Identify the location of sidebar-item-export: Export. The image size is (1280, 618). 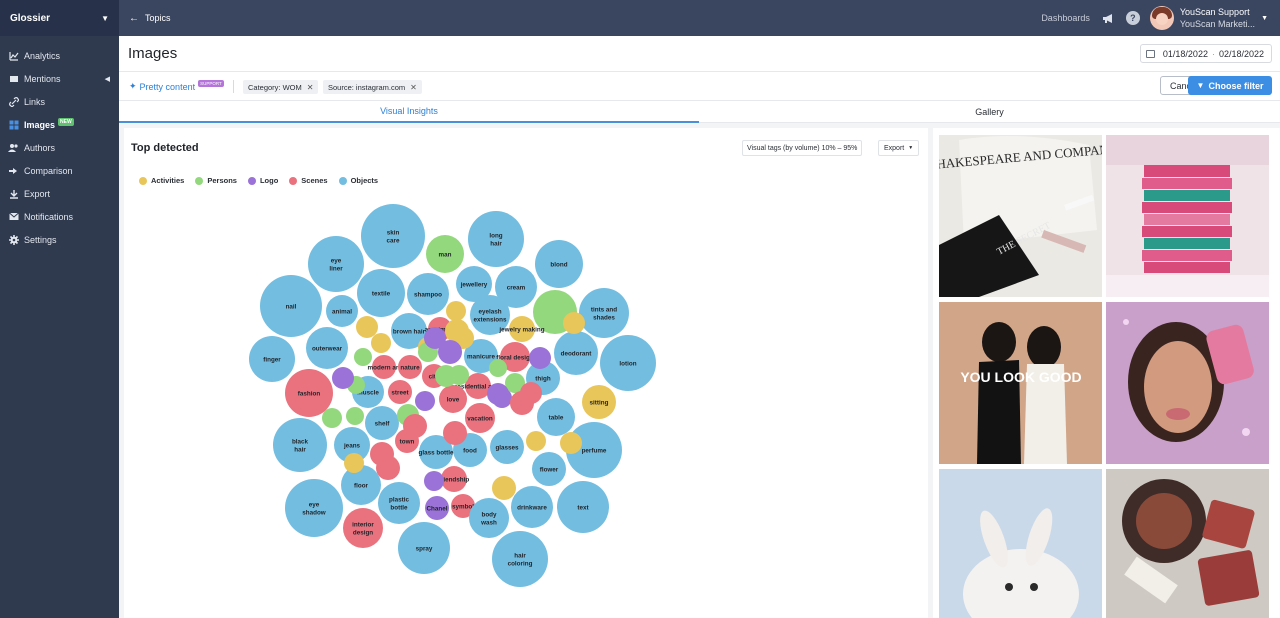
(59, 193).